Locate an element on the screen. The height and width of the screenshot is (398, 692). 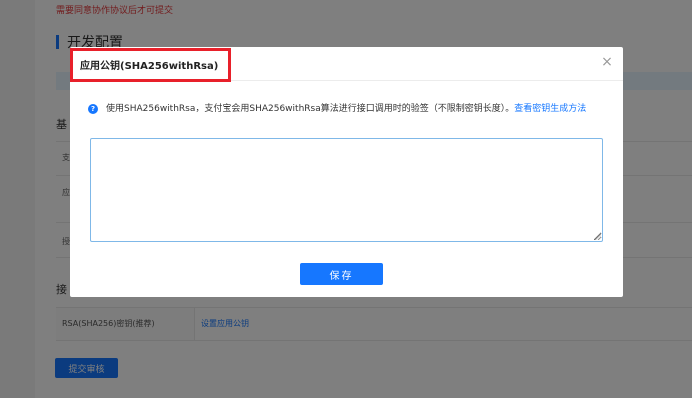
modal-header: 应用公钥(SHA256withRsa) × is located at coordinates (346, 64).